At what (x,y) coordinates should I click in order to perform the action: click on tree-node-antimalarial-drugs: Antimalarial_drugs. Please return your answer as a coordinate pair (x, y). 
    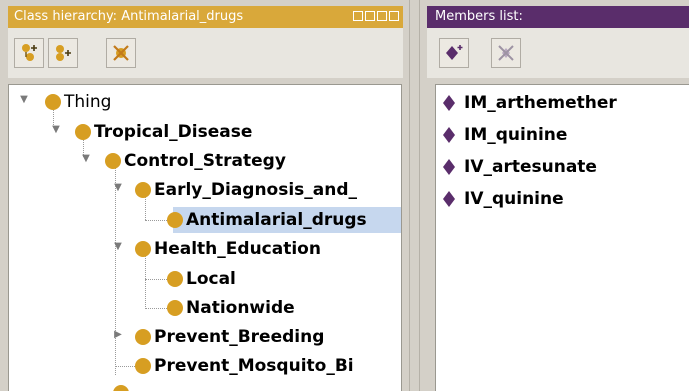
    Looking at the image, I should click on (267, 220).